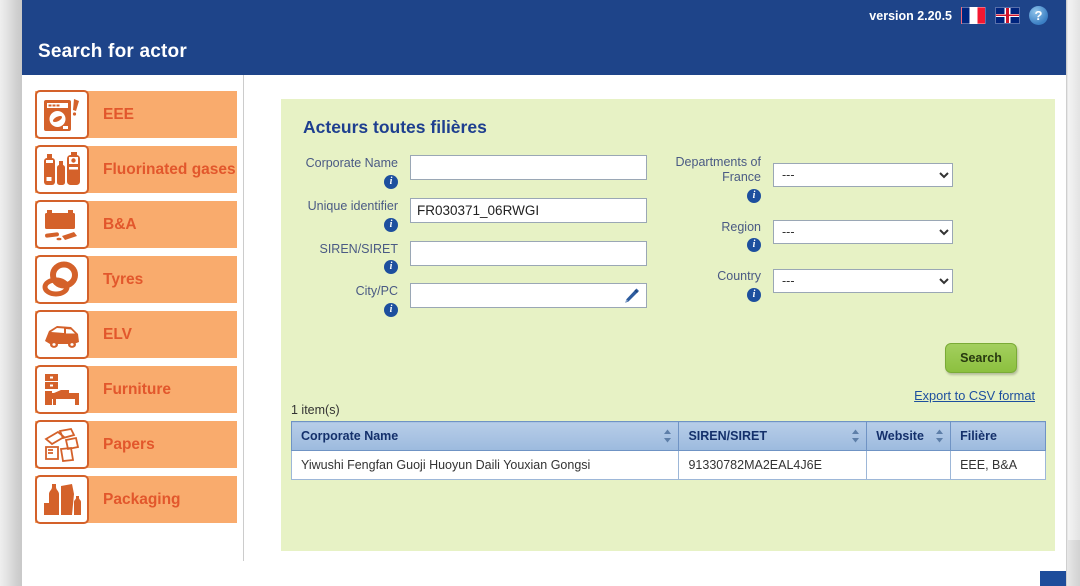  I want to click on corporate-name-input, so click(528, 167).